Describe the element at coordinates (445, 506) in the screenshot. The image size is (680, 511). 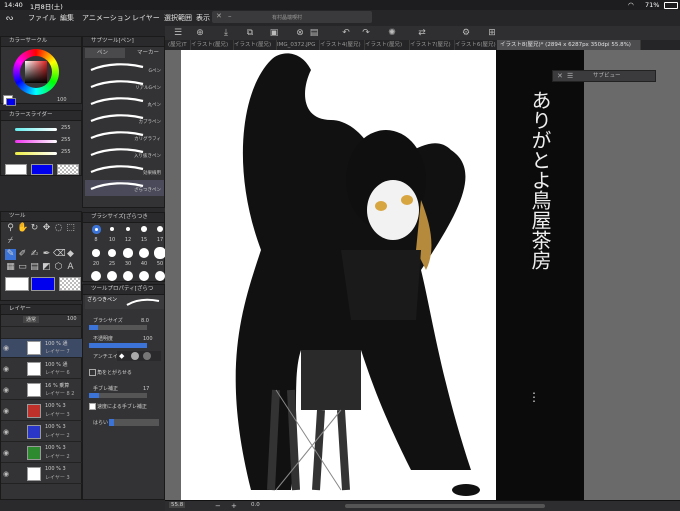
I see `horizontal-scrollbar` at that location.